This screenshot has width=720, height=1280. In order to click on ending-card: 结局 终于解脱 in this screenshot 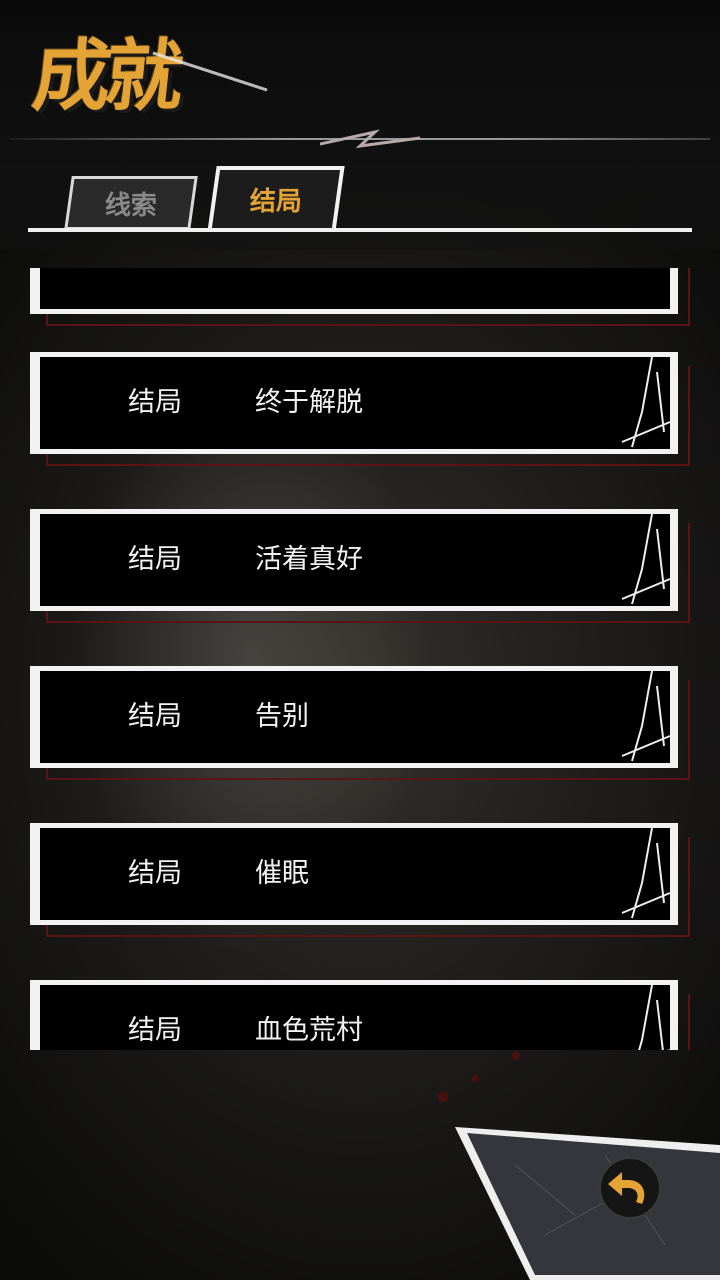, I will do `click(360, 409)`.